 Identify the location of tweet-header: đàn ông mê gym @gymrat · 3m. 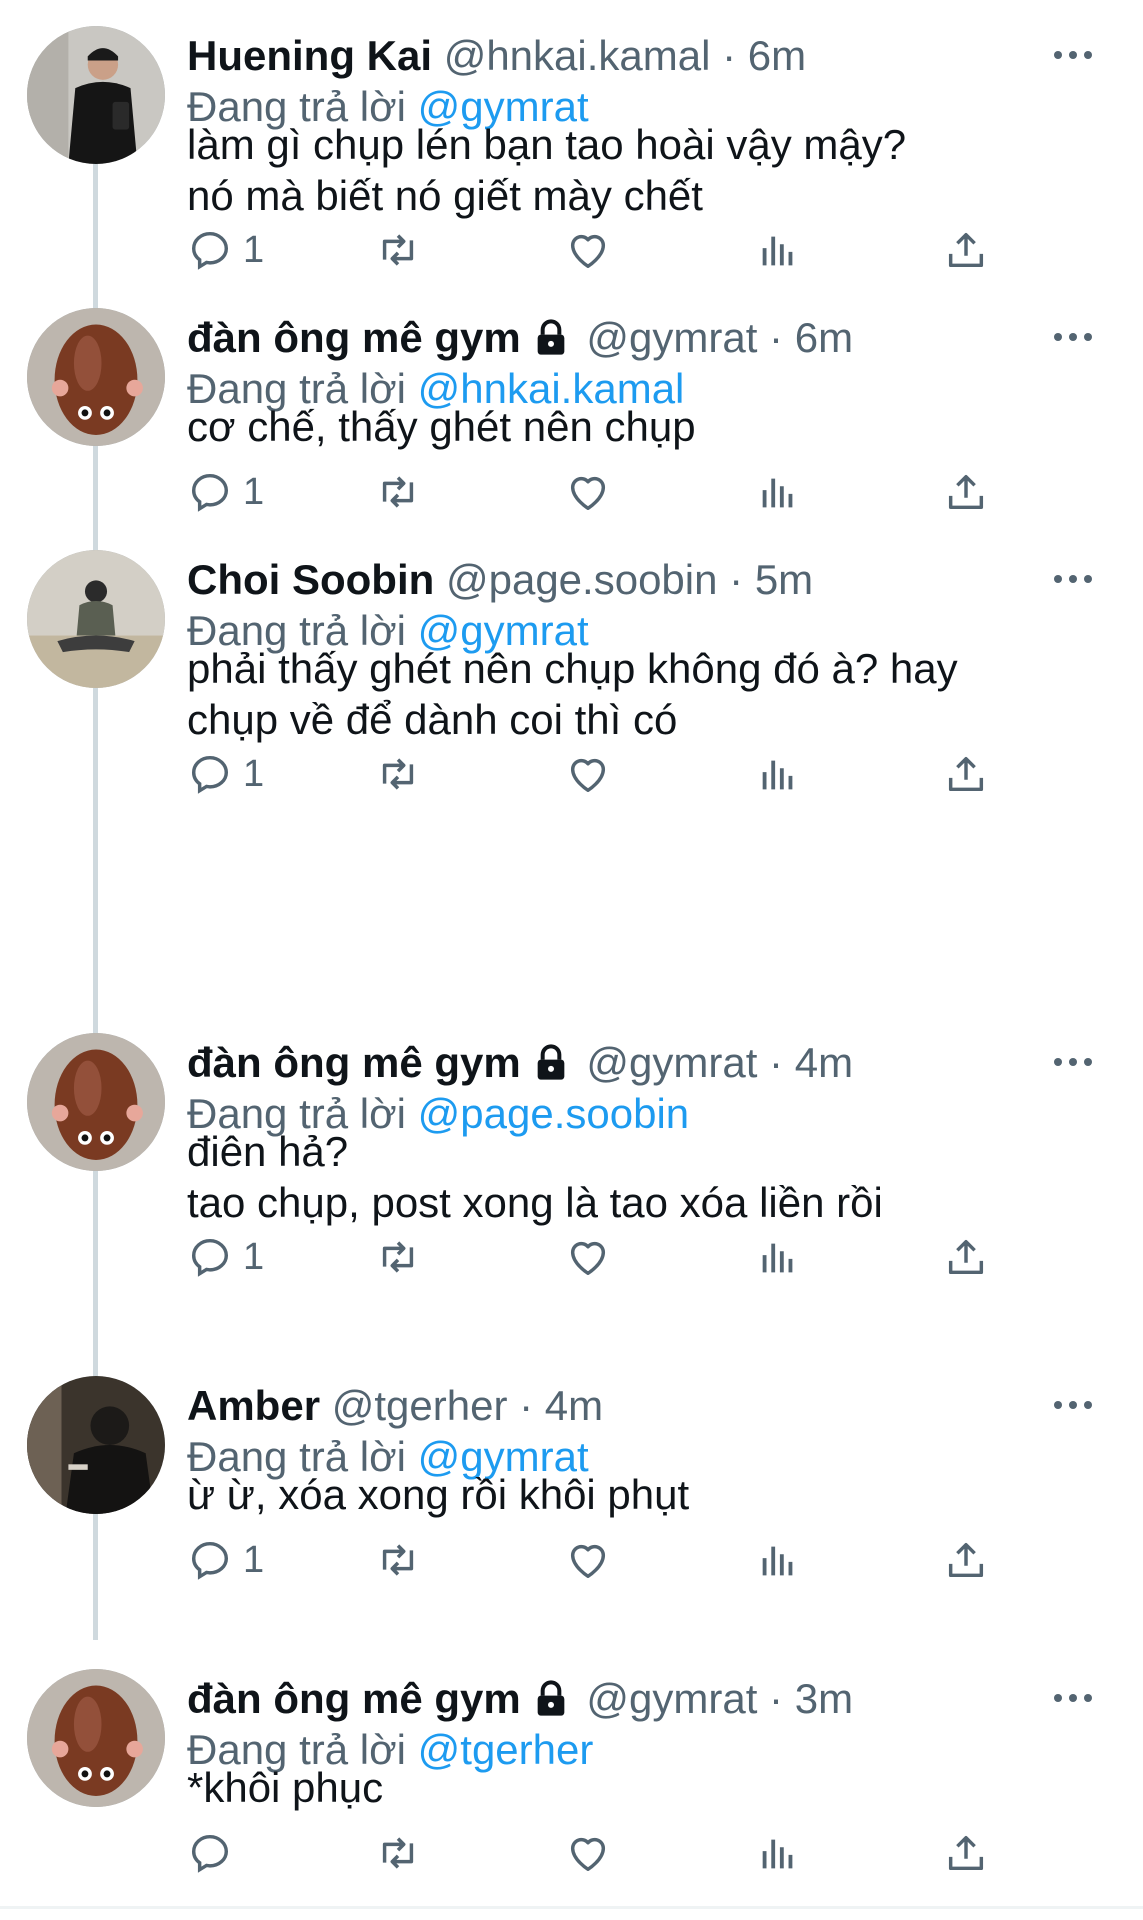
(520, 1699).